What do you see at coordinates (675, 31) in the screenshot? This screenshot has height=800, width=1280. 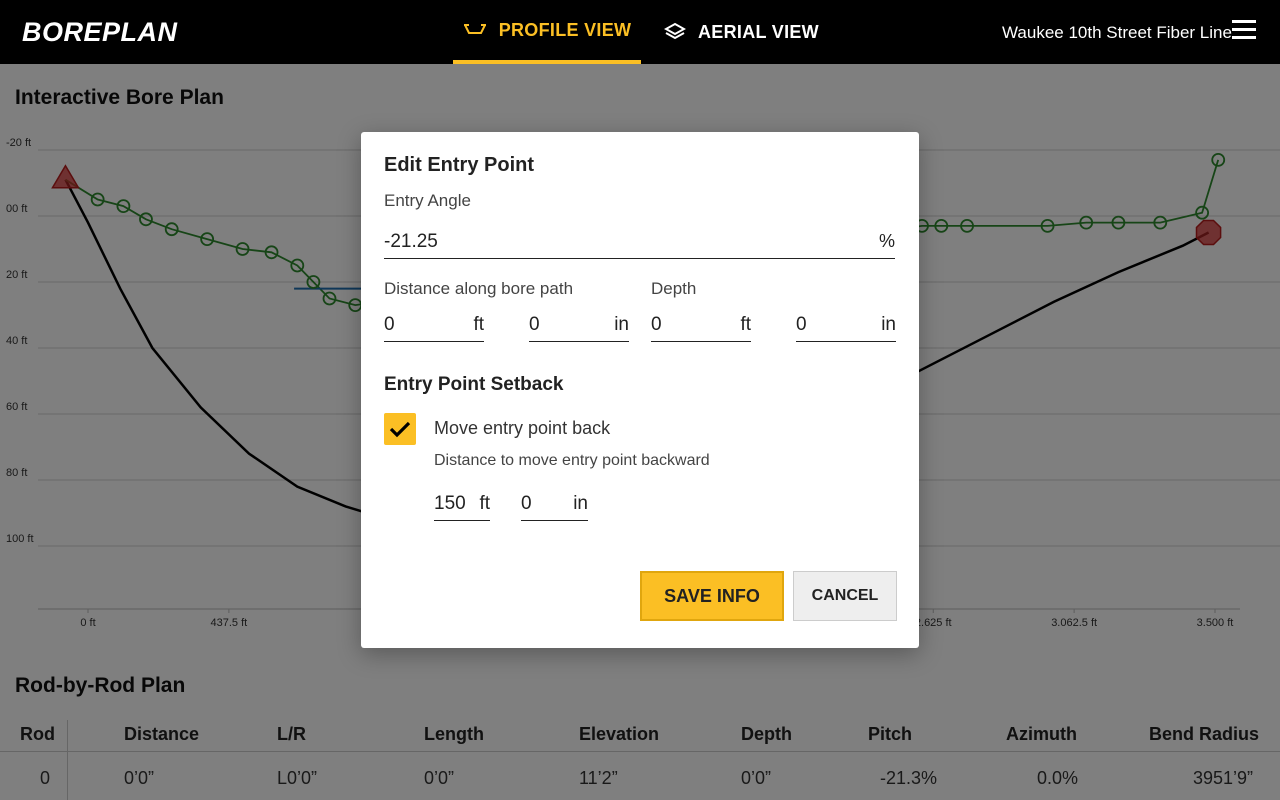 I see `layers-icon` at bounding box center [675, 31].